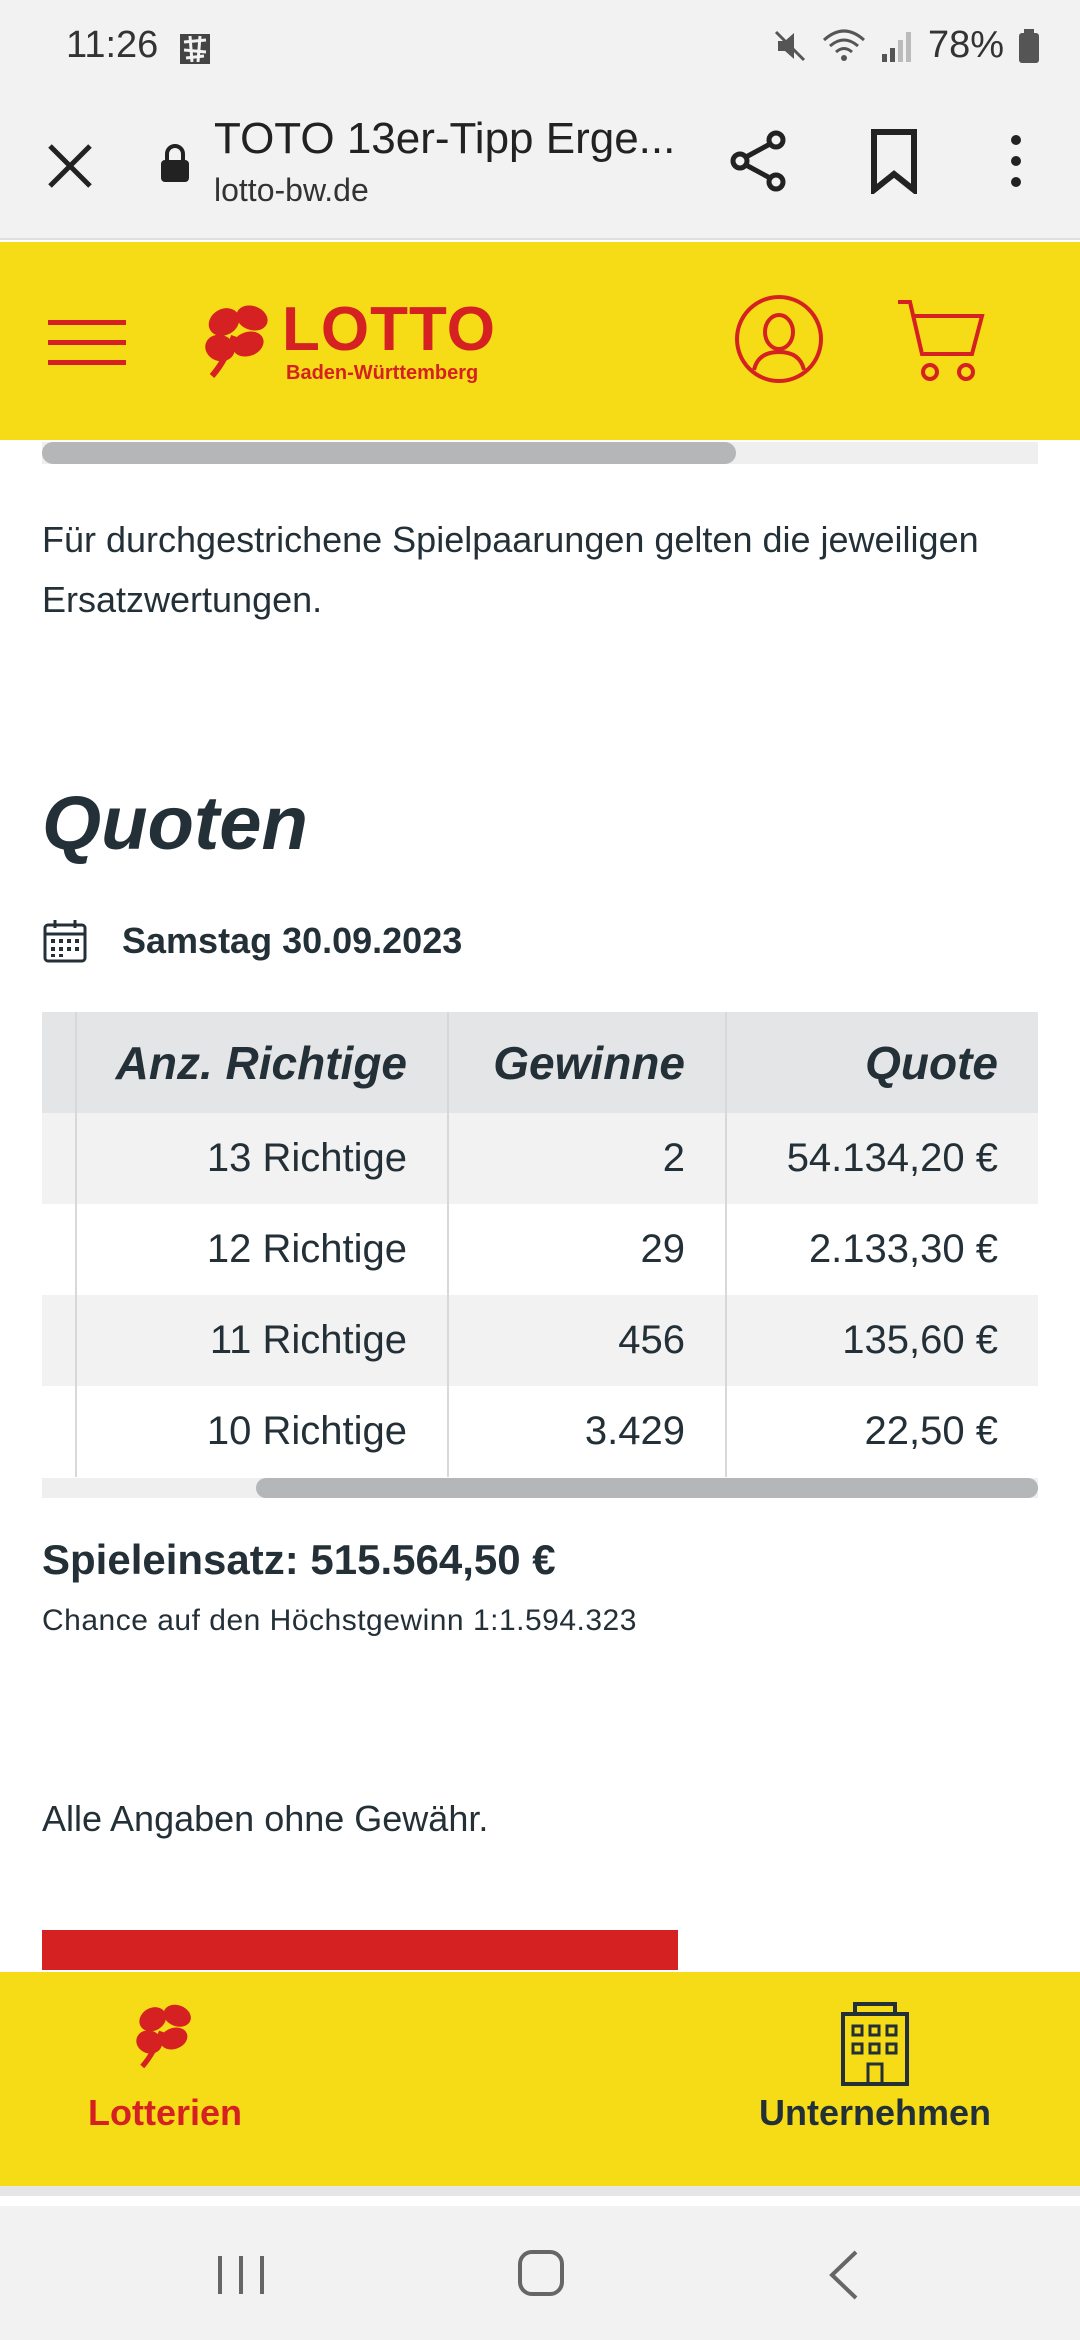 The width and height of the screenshot is (1080, 2340). I want to click on lotto-logo: LOTTO Baden-Württemberg, so click(347, 349).